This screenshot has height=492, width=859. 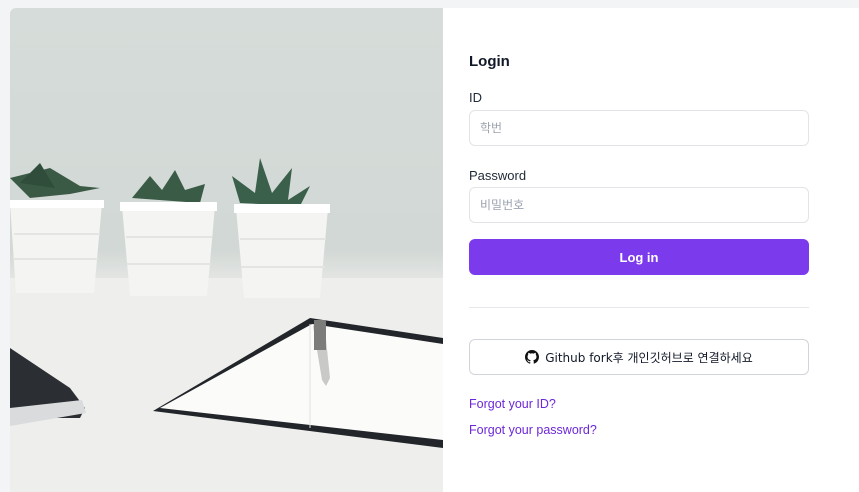 What do you see at coordinates (475, 97) in the screenshot?
I see `id-label: ID` at bounding box center [475, 97].